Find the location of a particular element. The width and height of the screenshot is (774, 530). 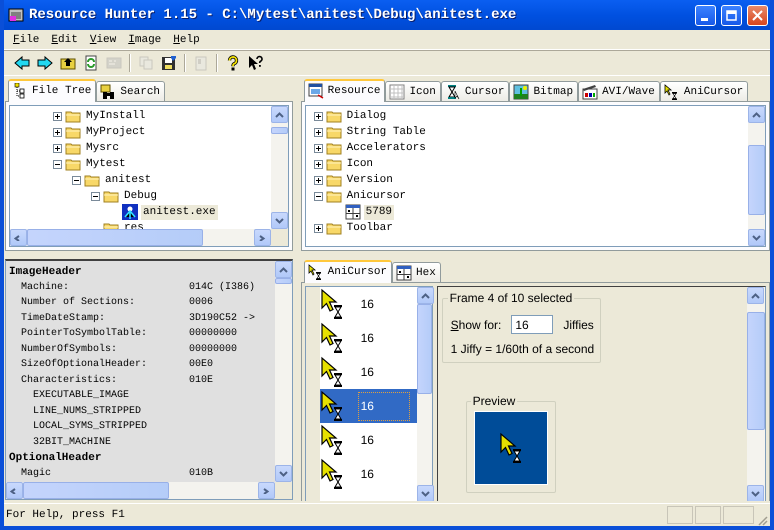

group-title: Preview is located at coordinates (494, 401).